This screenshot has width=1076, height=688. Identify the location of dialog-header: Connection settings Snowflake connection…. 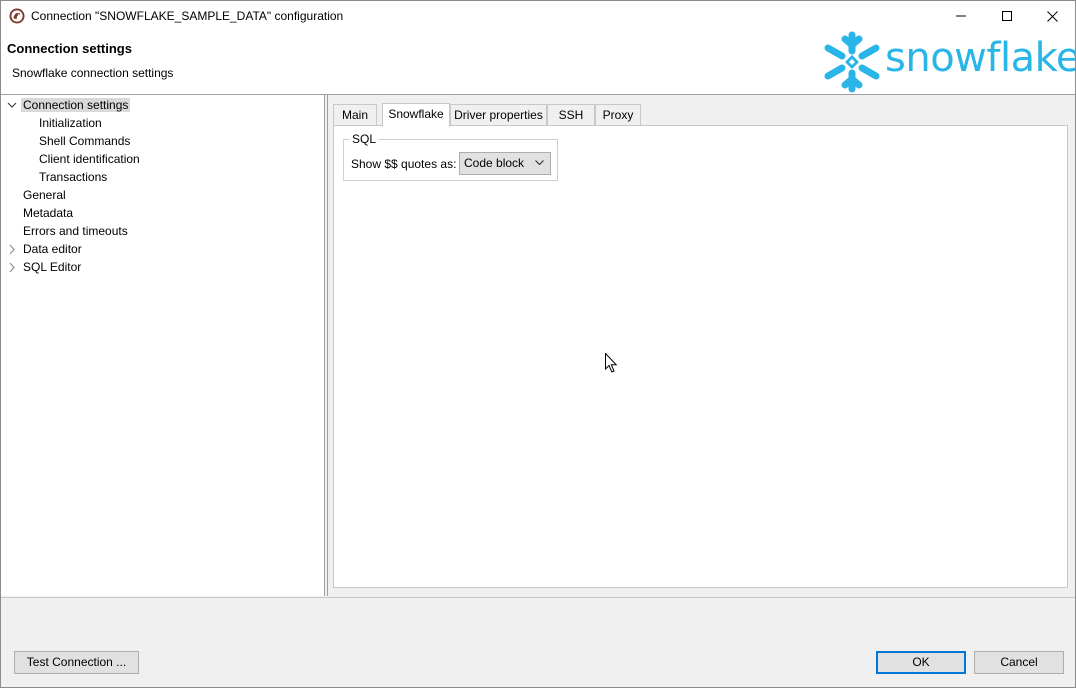
(538, 63).